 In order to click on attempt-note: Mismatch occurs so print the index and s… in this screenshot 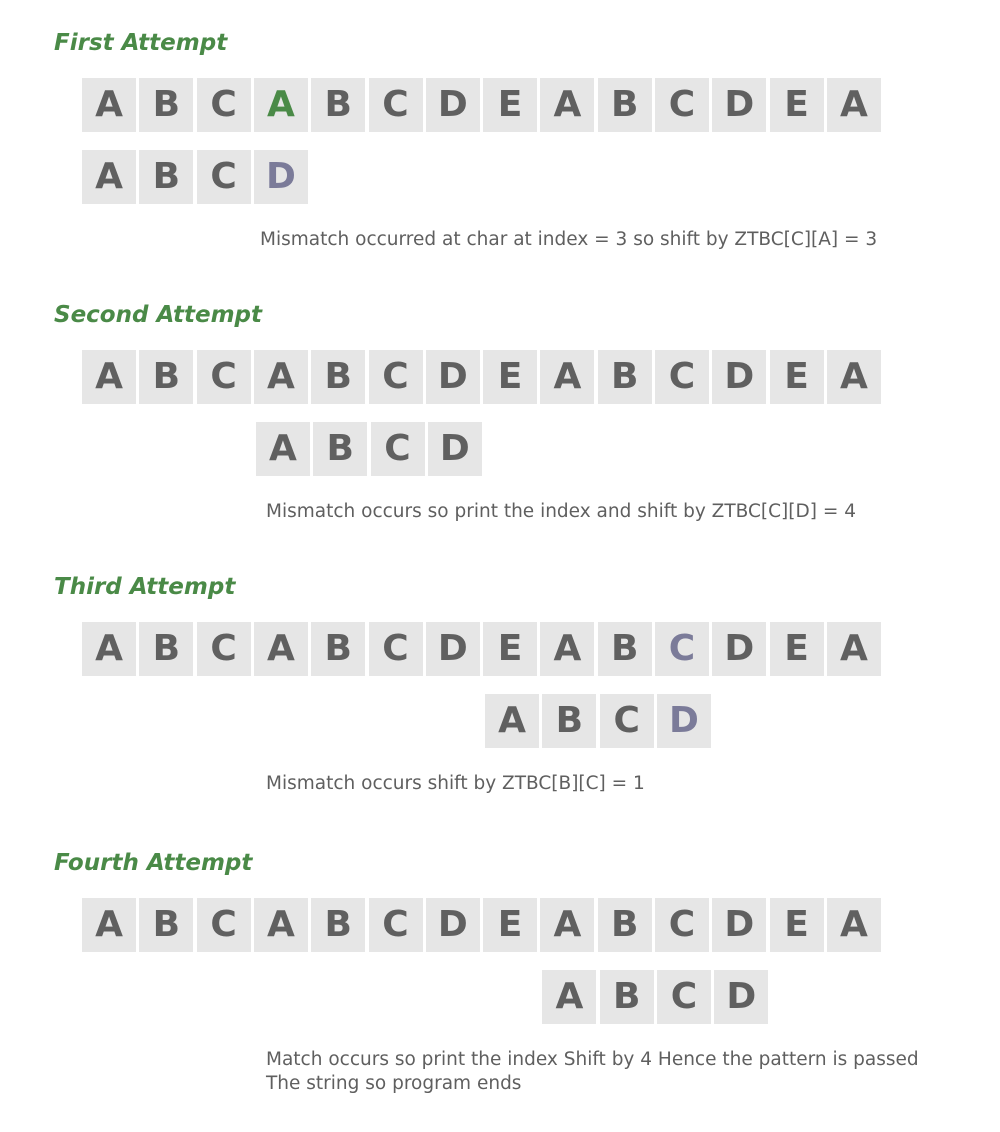, I will do `click(561, 511)`.